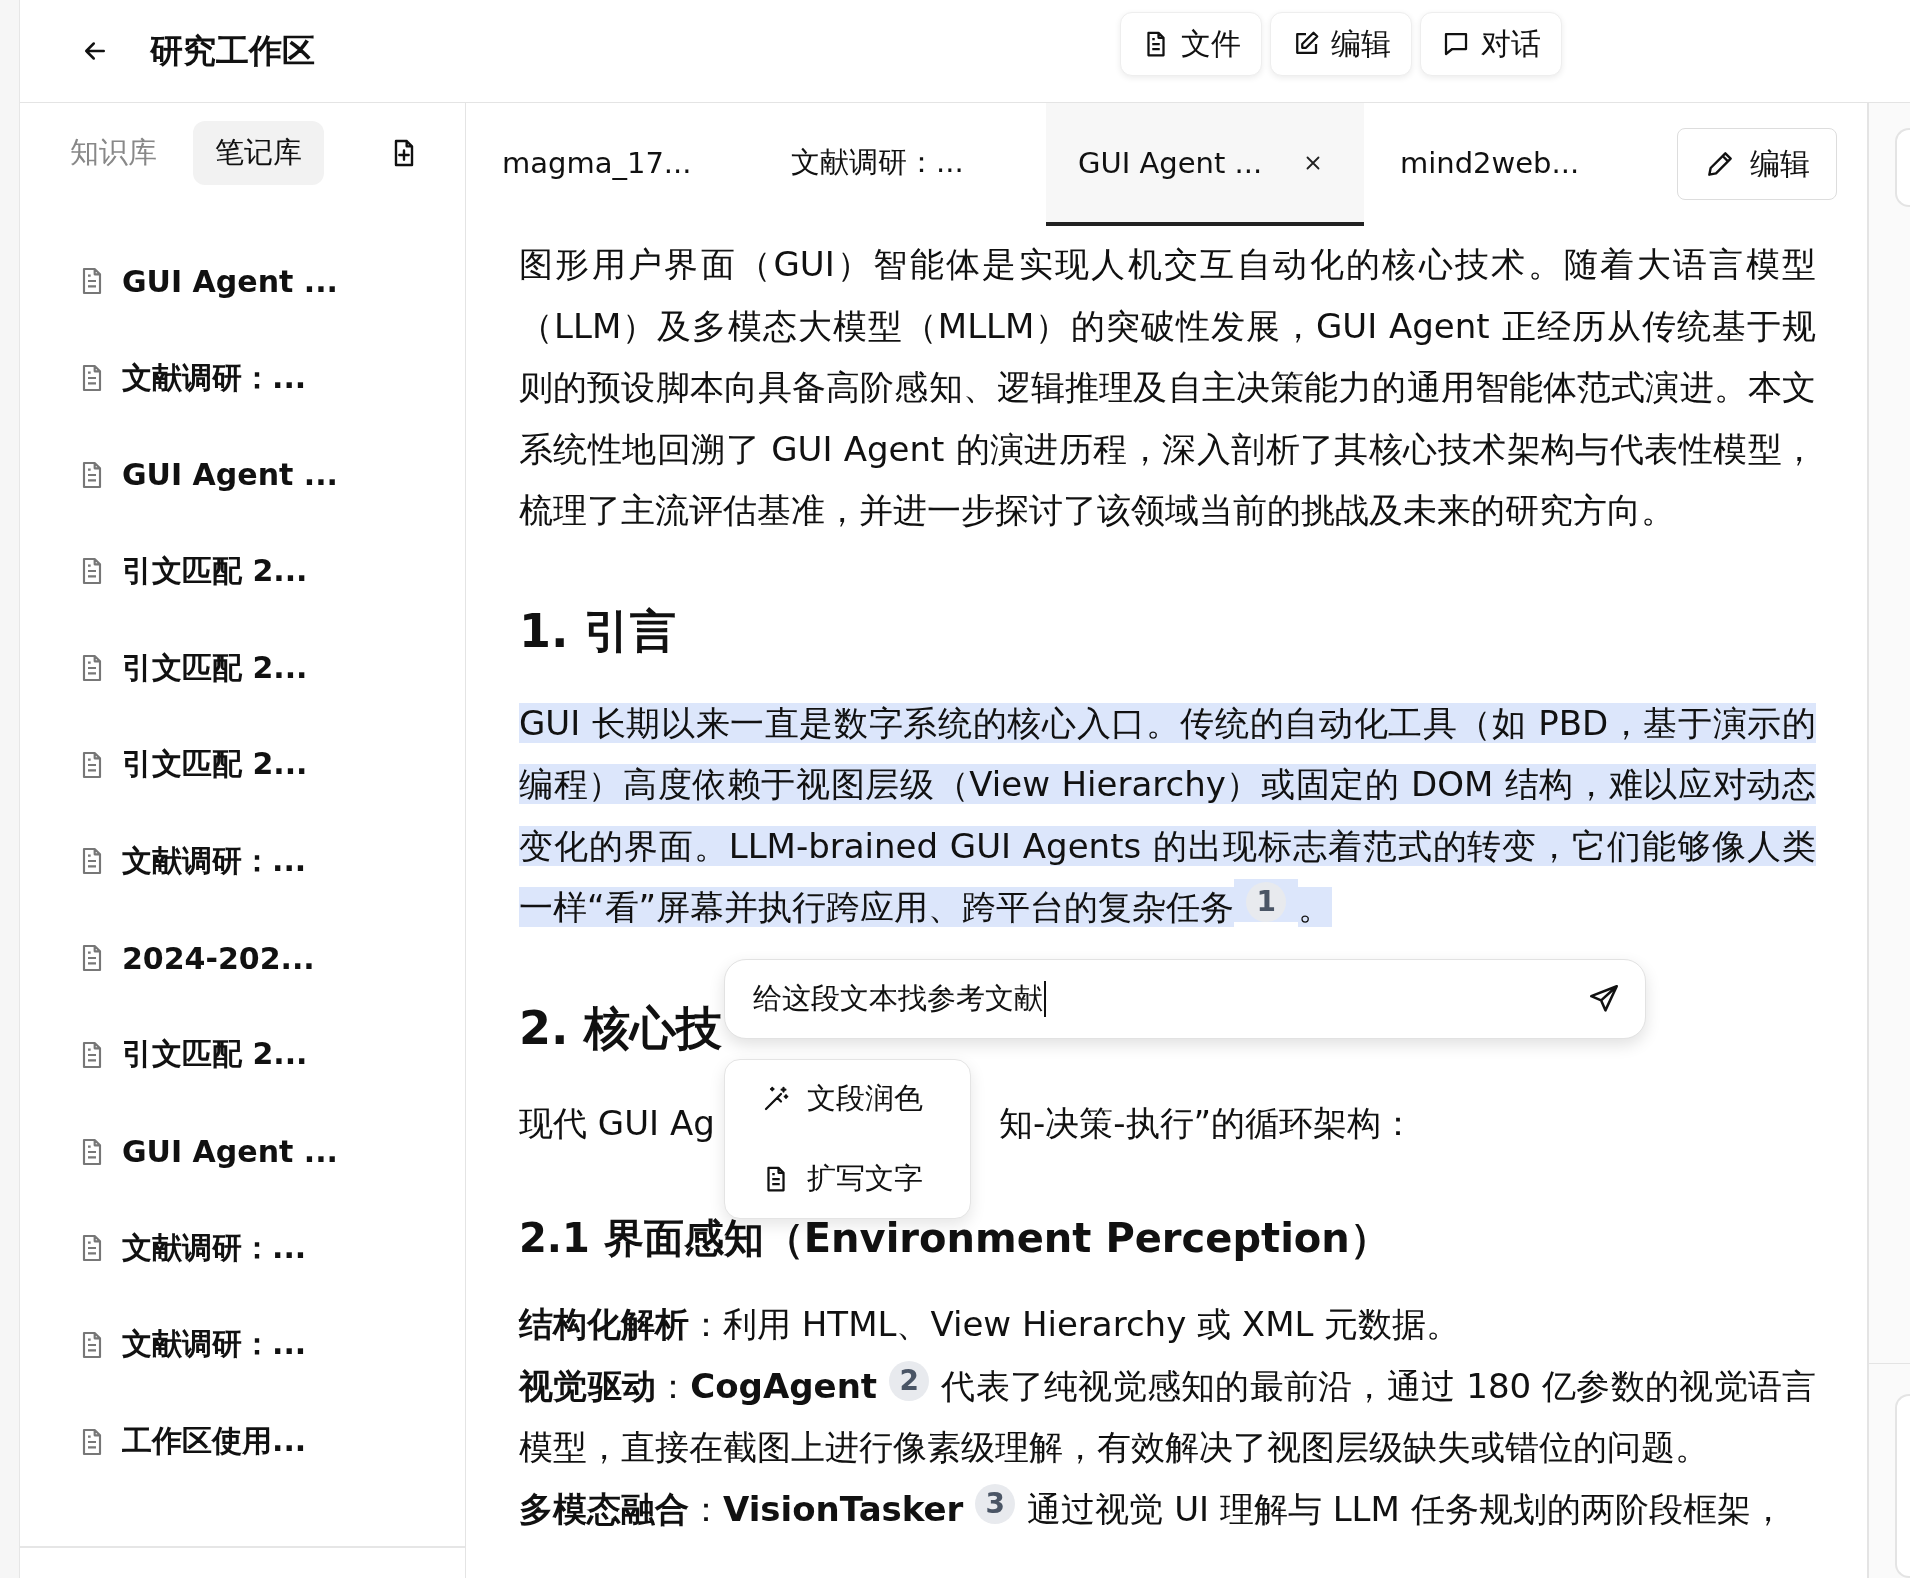  Describe the element at coordinates (1167, 387) in the screenshot. I see `paragraph: 图形用户界面（GUI）智能体是实现人机交互自动化的核心技术。随着大语言模型（LLM）及多模态大模型（MLLM）的突破性发展，GUI Agent 正经历从传统基于规则的预设脚本向具备高阶感知、逻辑推理及自主决策能力的通用智能体范式演进。本文系统性地回溯了 GUI Agent 的演进历程，深入剖析了其核心技术架构与代表性模型，梳理了主流评估基准，并进一步探讨了该领域当前的挑战及未来的研究方向。` at that location.